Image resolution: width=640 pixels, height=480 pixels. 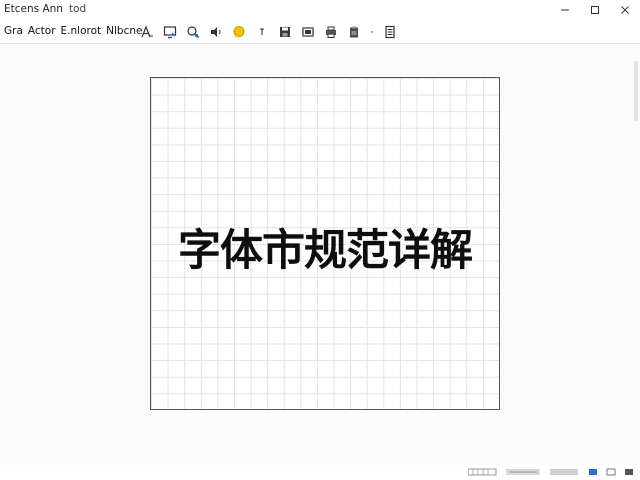 I want to click on page-controls, so click(x=524, y=472).